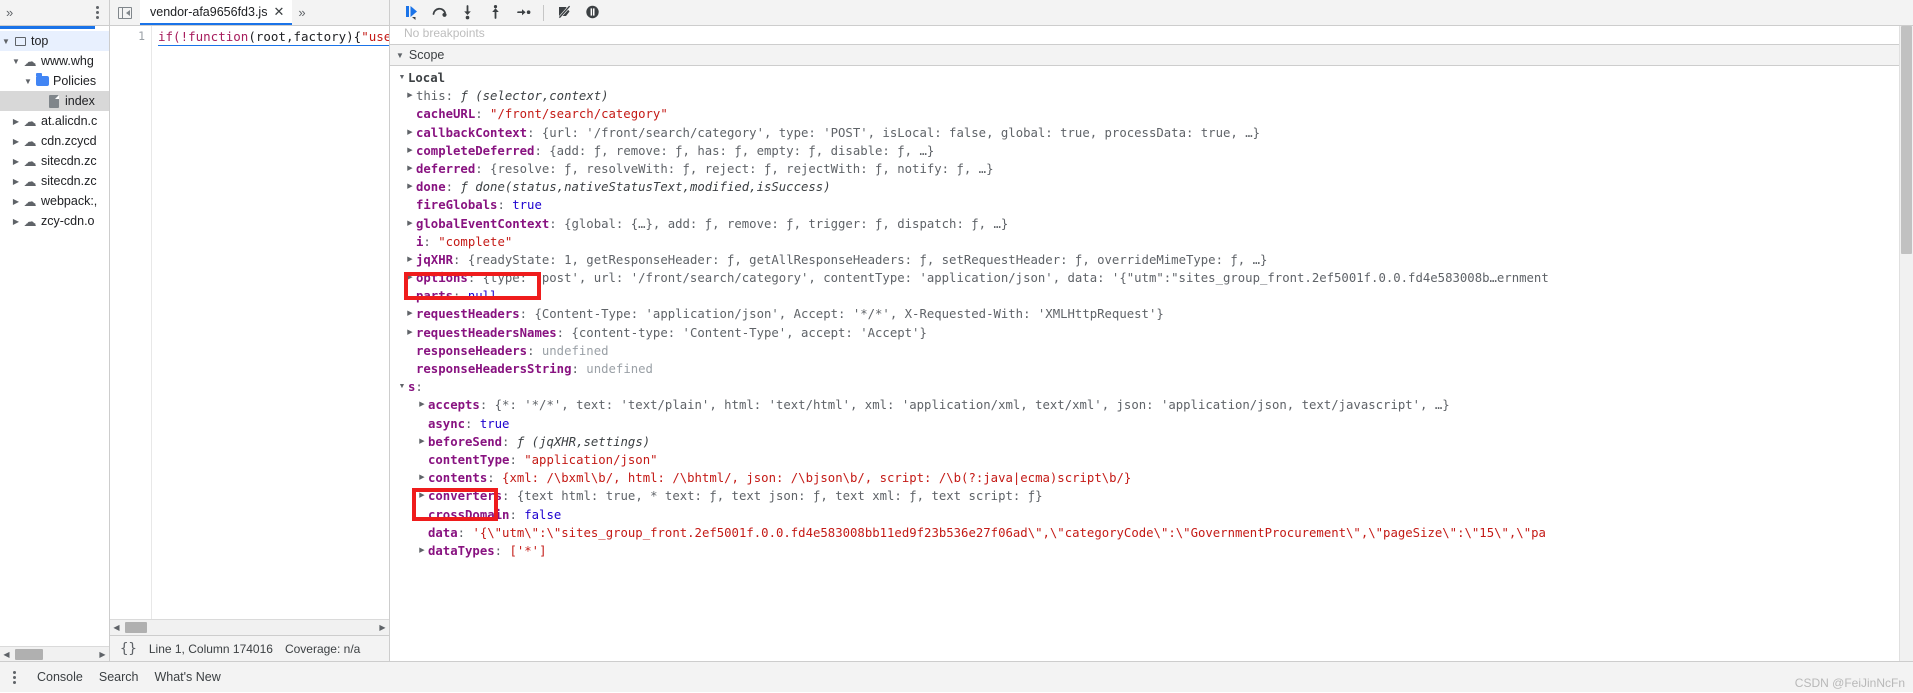 The image size is (1913, 693). Describe the element at coordinates (1151, 205) in the screenshot. I see `scope-row-fireglobals: fireGlobals: true` at that location.